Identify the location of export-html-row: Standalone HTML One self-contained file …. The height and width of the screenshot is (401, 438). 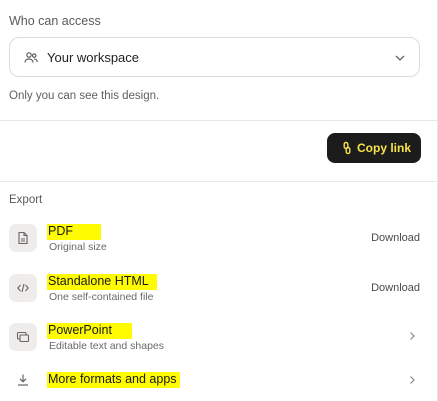
(218, 290).